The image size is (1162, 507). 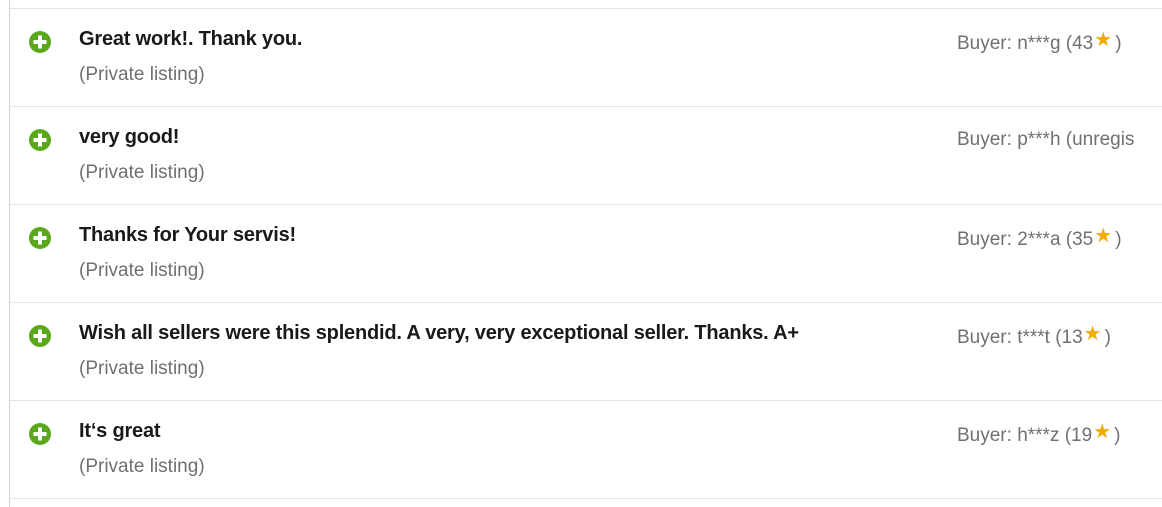 I want to click on buyer-name: Buyer: 2***a (35, so click(x=1025, y=239).